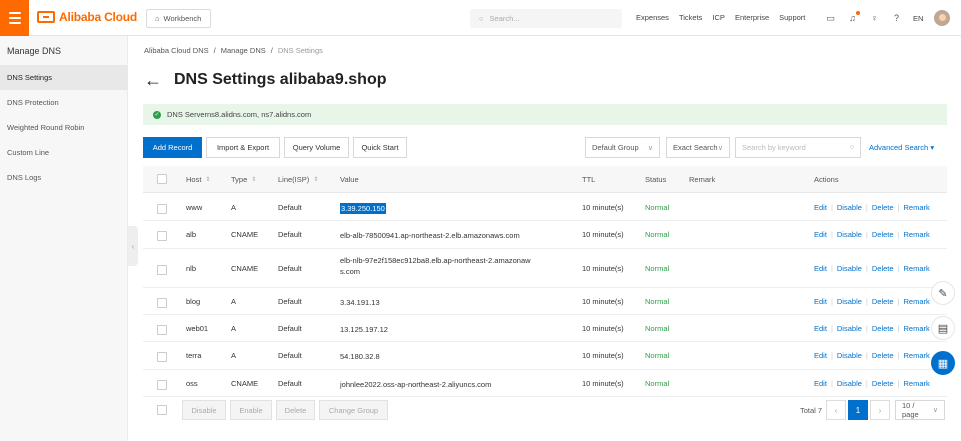 The width and height of the screenshot is (961, 441). I want to click on lightbulb-icon: ♀, so click(874, 18).